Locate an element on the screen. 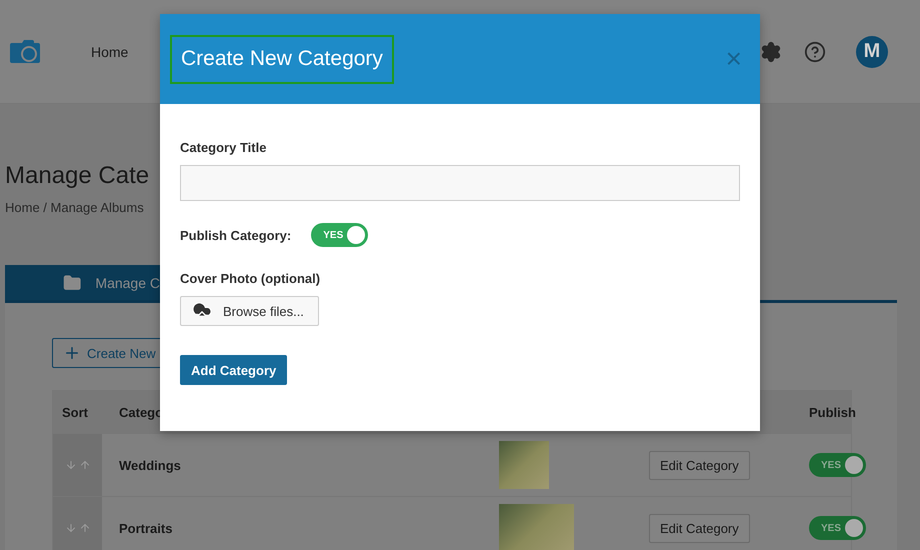 The image size is (920, 550). photo-placeholder is located at coordinates (524, 465).